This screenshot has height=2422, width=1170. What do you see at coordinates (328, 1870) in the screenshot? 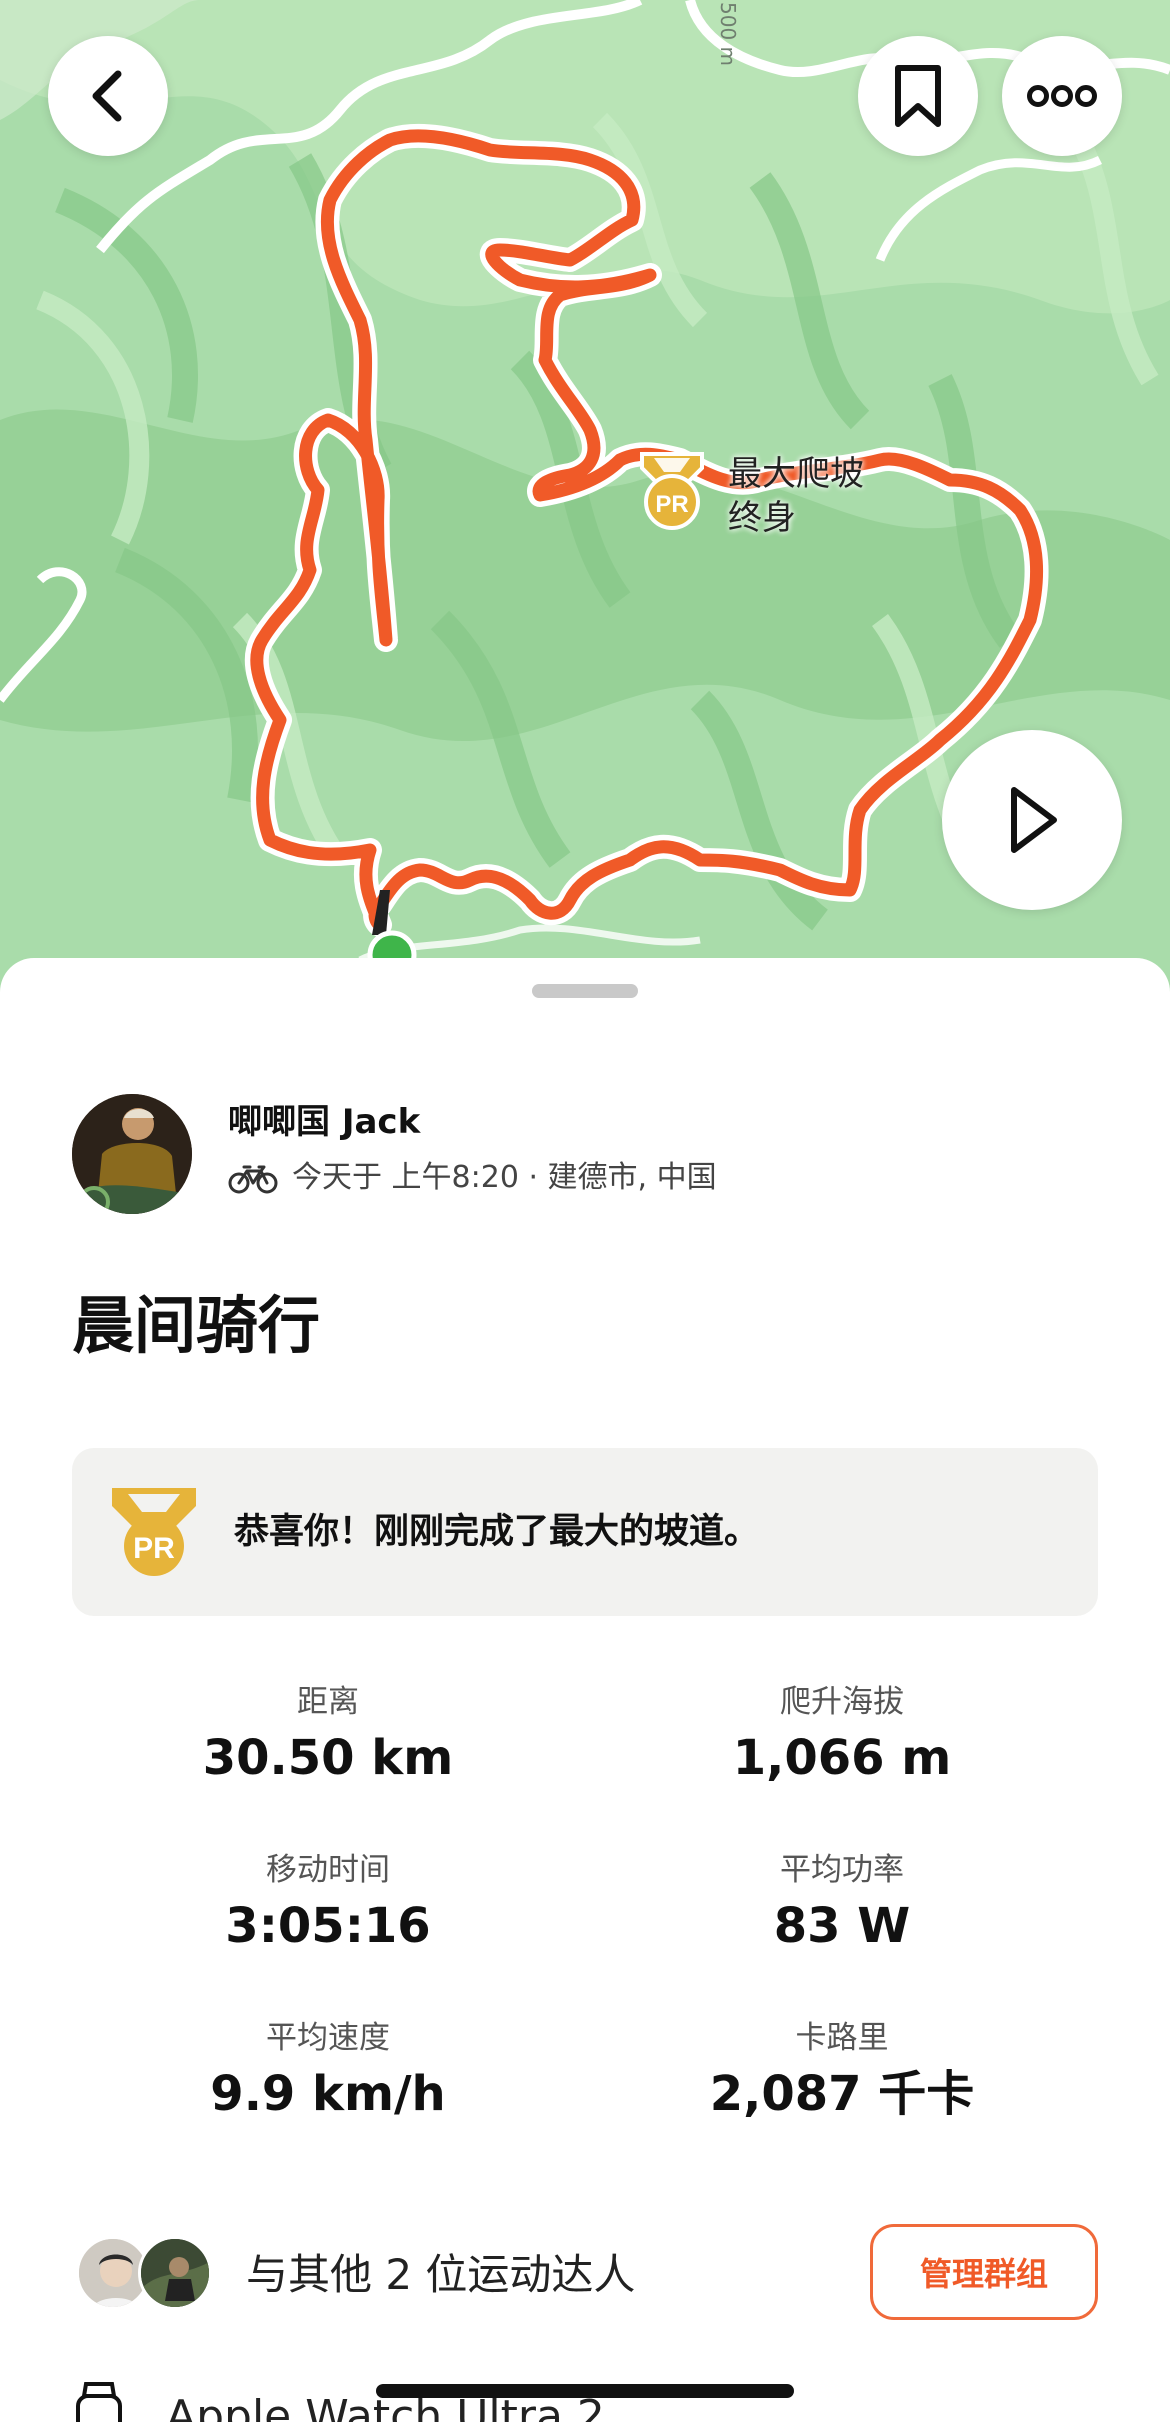
I see `stat-label: 移动时间` at bounding box center [328, 1870].